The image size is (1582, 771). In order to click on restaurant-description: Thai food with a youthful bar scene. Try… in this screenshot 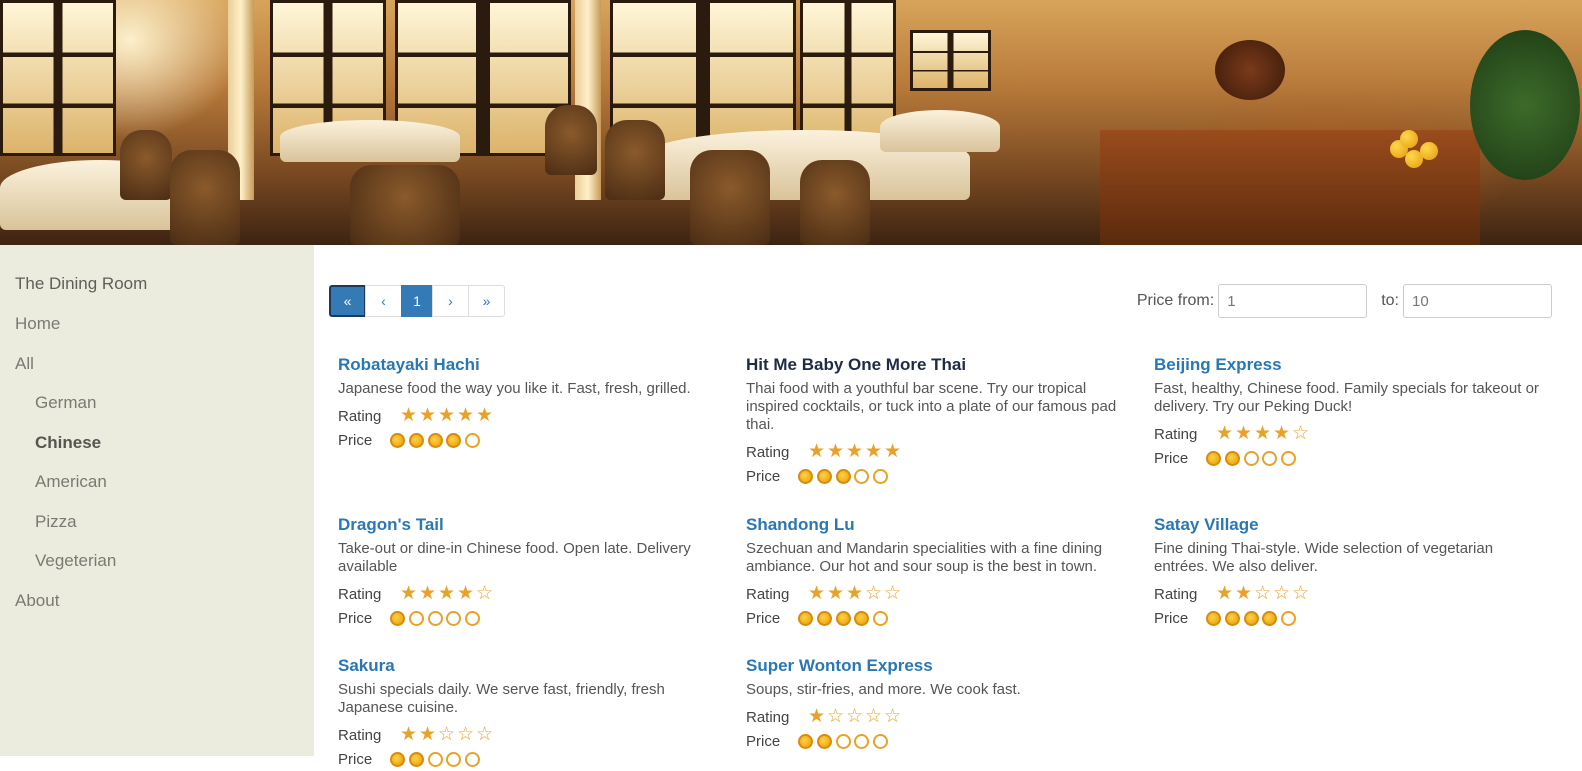, I will do `click(931, 406)`.